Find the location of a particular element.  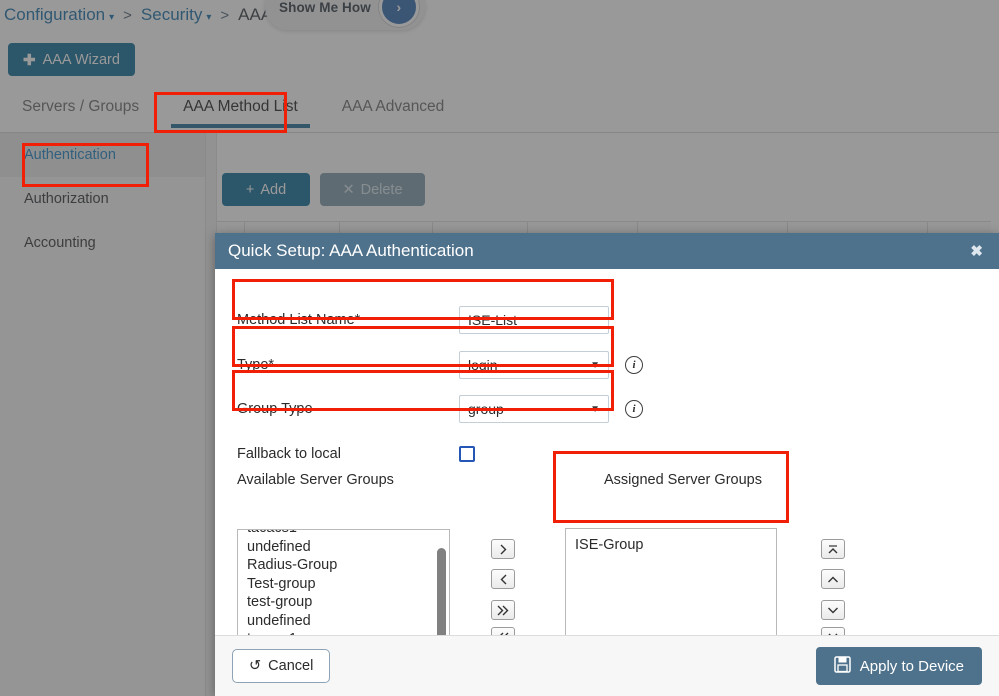

dialog-footer: ↺ Cancel Apply to Device is located at coordinates (607, 665).